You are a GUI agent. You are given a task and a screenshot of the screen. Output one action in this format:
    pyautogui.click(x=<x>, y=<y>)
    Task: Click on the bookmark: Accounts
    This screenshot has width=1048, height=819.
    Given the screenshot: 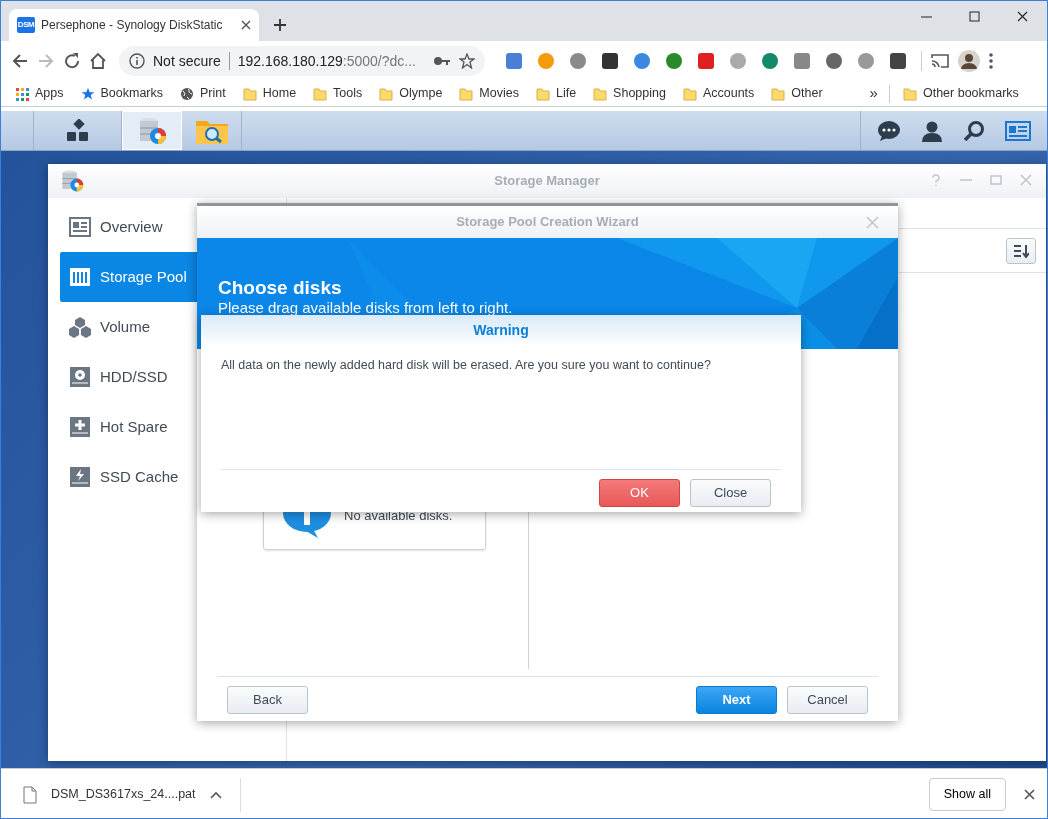 What is the action you would take?
    pyautogui.click(x=718, y=93)
    